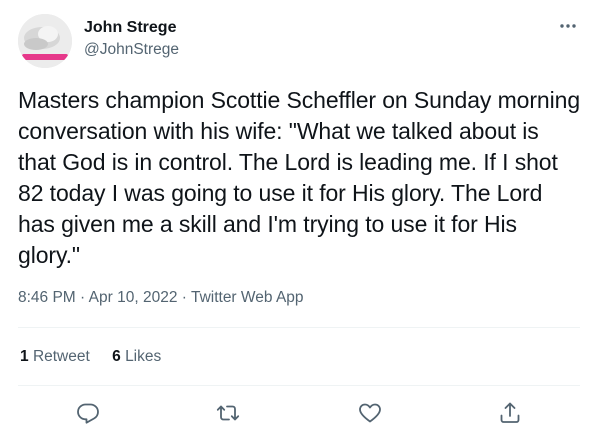 This screenshot has width=598, height=439. I want to click on reply-icon, so click(88, 413).